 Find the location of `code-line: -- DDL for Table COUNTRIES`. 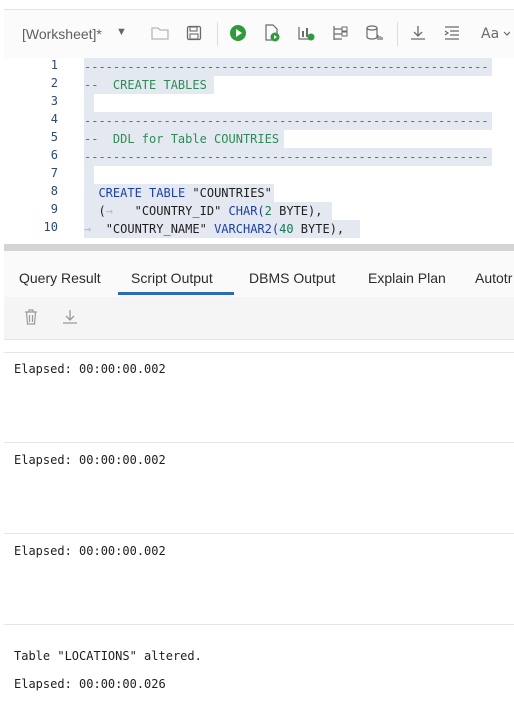

code-line: -- DDL for Table COUNTRIES is located at coordinates (184, 139).